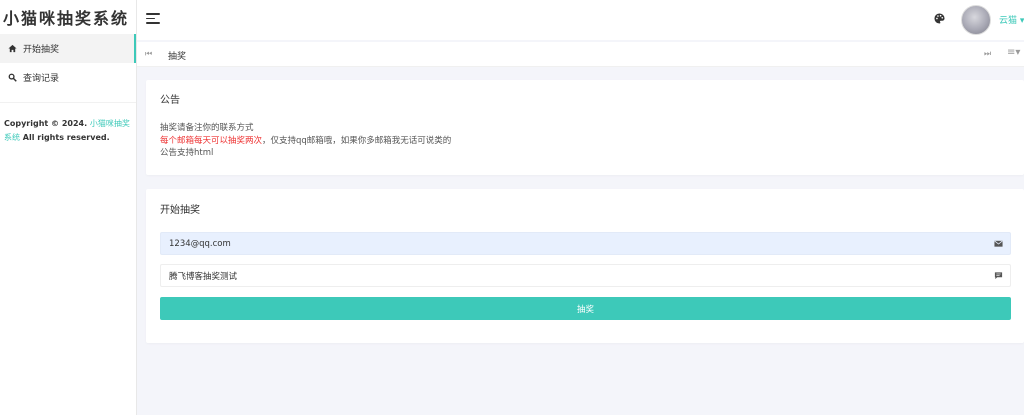 This screenshot has width=1024, height=415. I want to click on sidebar-item-query-records: 查询记录, so click(68, 77).